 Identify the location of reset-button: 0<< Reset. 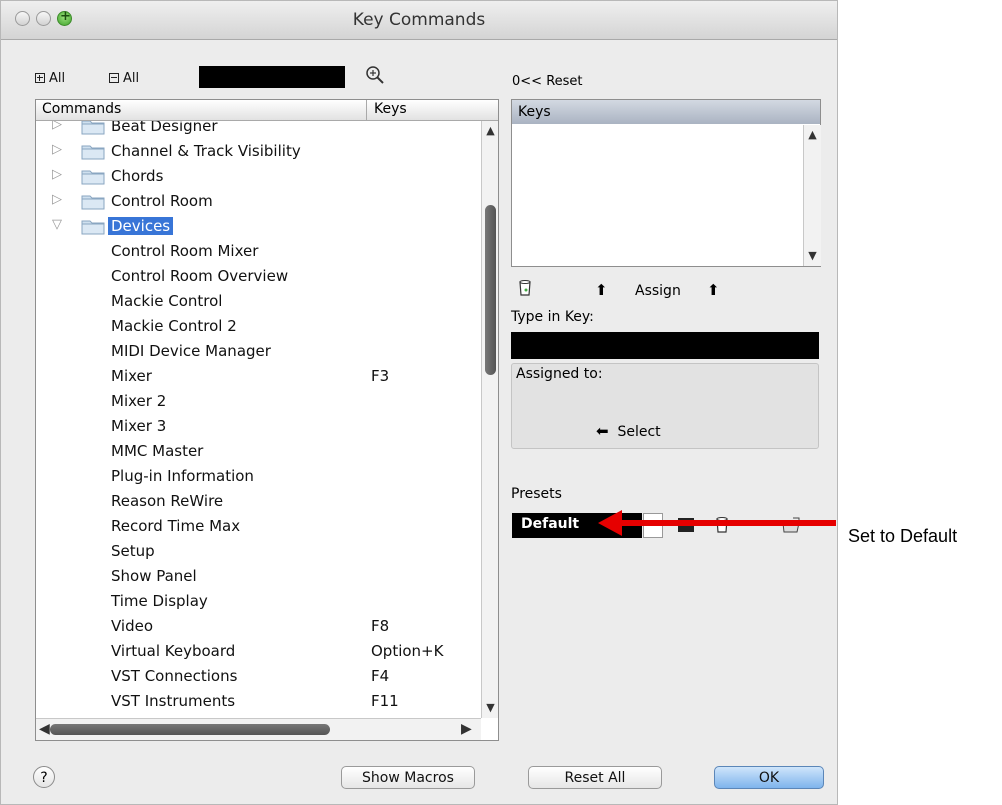
(547, 81).